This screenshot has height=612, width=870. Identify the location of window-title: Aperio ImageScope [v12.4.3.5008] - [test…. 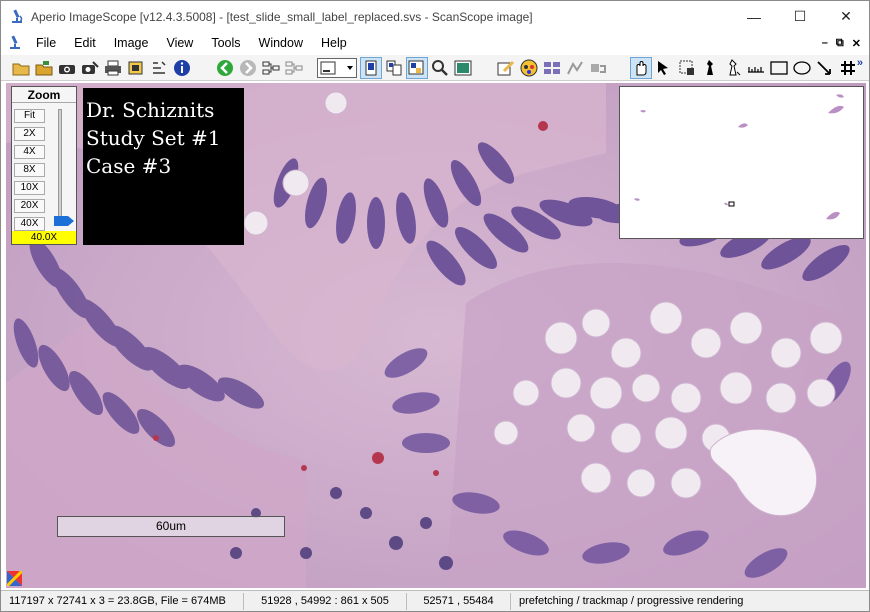
(282, 16).